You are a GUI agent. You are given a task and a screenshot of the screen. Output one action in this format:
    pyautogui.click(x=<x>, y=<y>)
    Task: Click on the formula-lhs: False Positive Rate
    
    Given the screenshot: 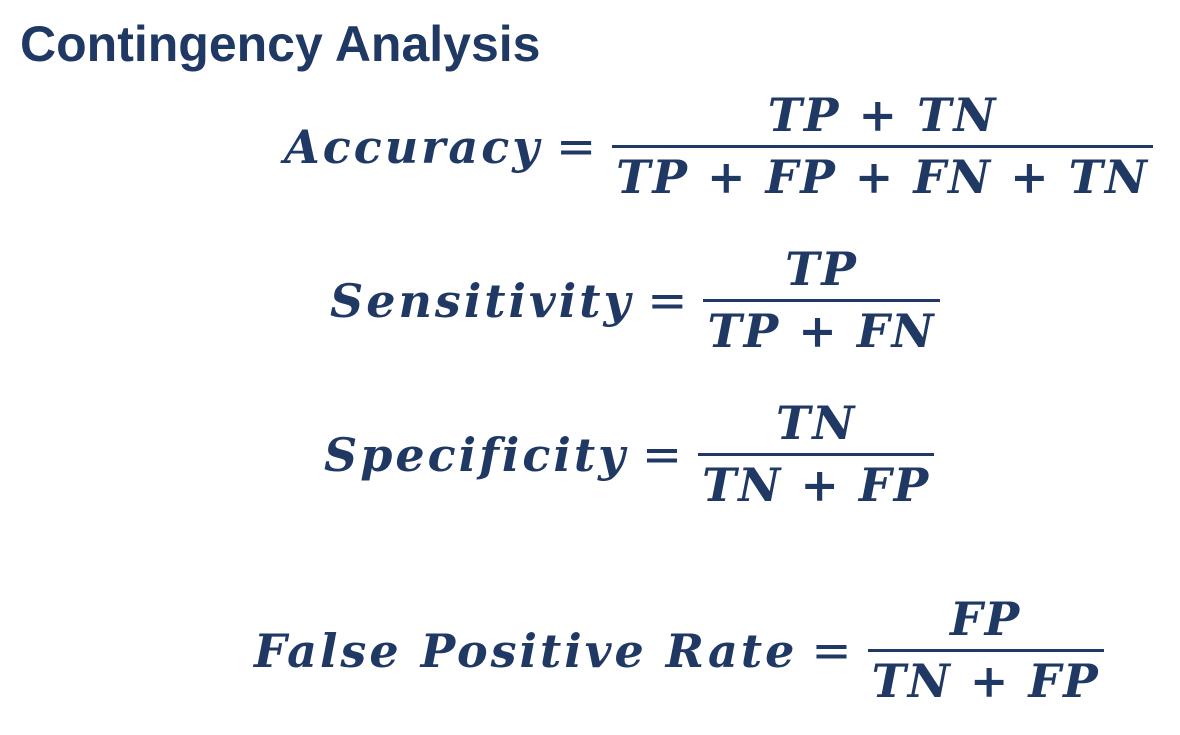 What is the action you would take?
    pyautogui.click(x=526, y=650)
    